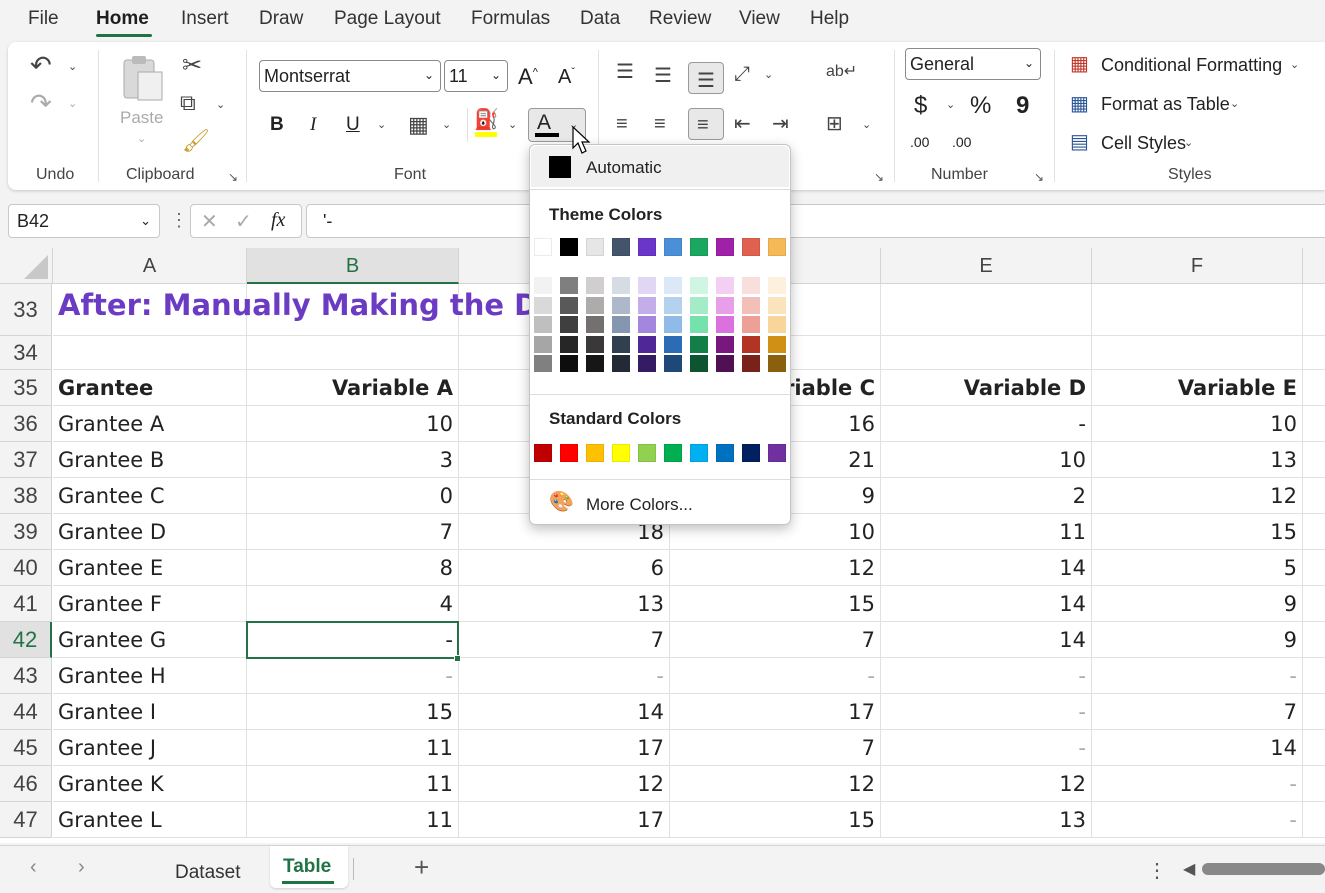 This screenshot has height=893, width=1325. Describe the element at coordinates (1197, 748) in the screenshot. I see `cell-f45: 14` at that location.